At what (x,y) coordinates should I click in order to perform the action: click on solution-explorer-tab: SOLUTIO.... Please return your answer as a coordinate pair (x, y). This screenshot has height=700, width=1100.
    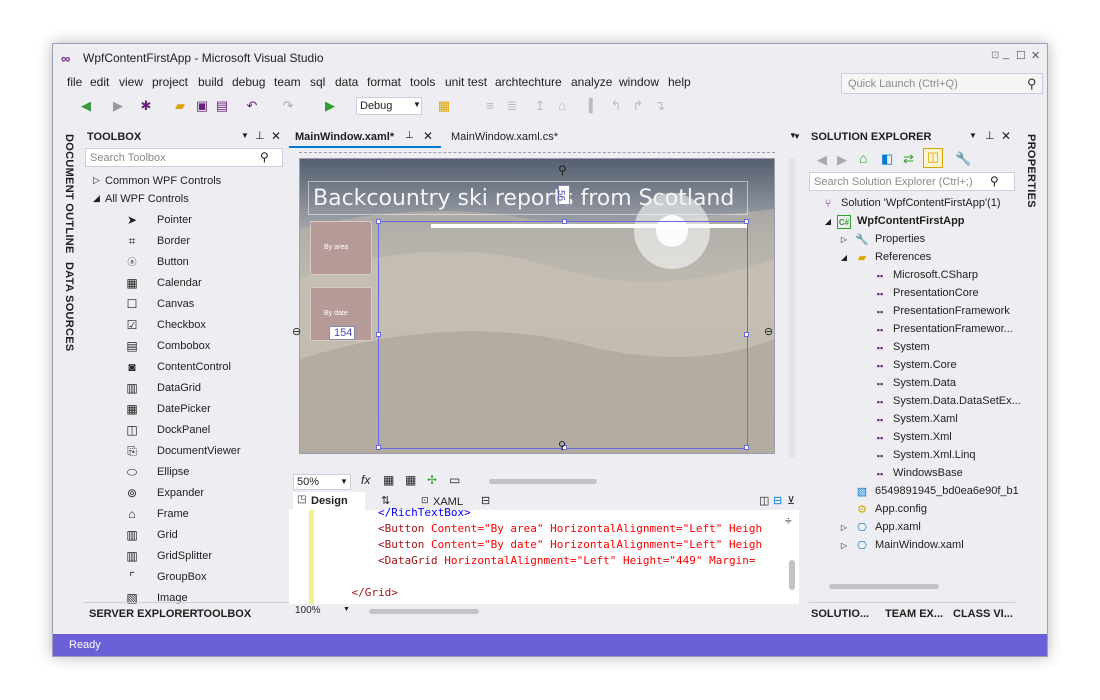
    Looking at the image, I should click on (840, 614).